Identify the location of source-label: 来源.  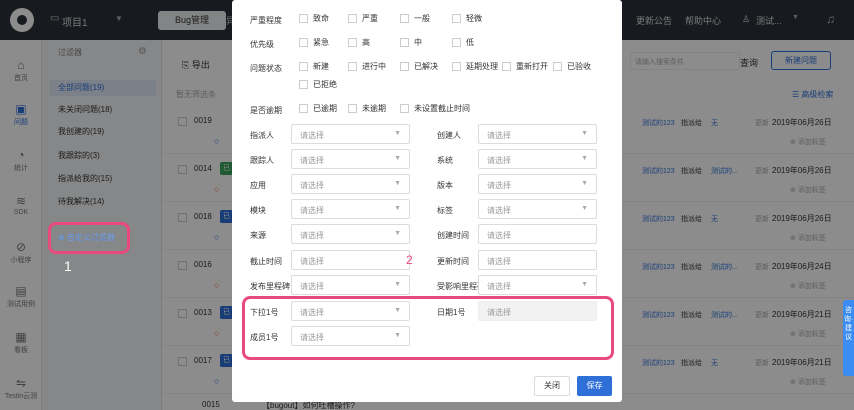
(258, 235).